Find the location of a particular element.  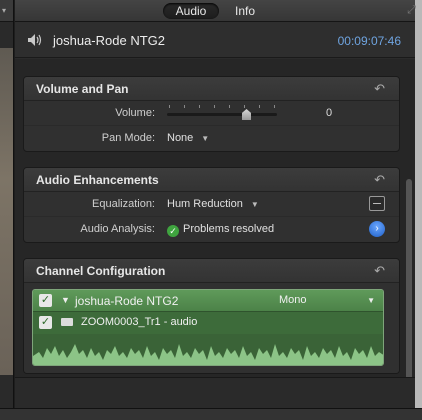

volume-value: 0 is located at coordinates (329, 113).